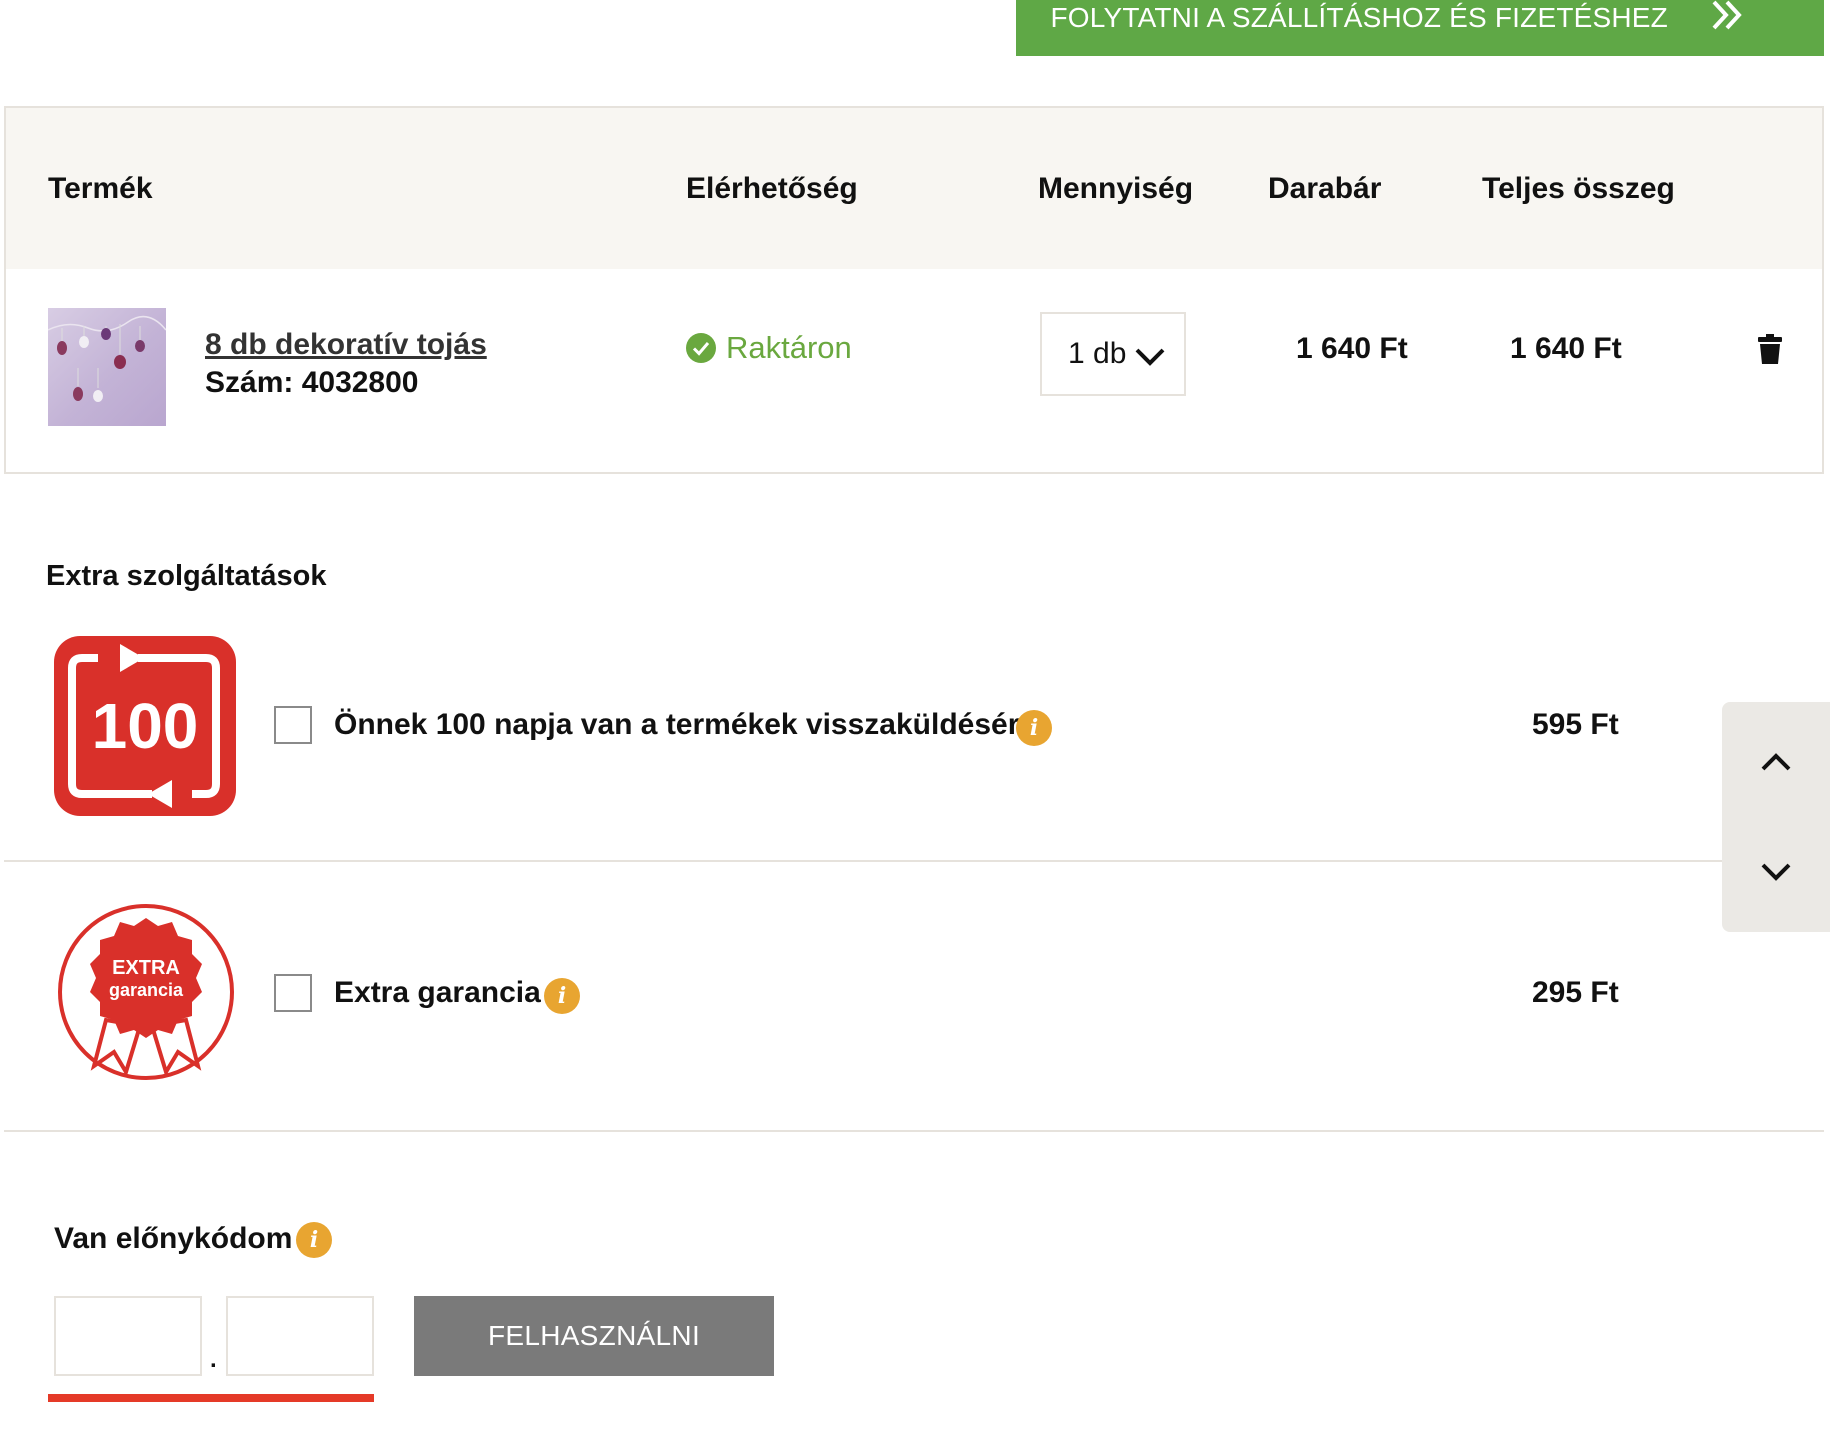 This screenshot has height=1448, width=1830. Describe the element at coordinates (1770, 349) in the screenshot. I see `trash-icon` at that location.